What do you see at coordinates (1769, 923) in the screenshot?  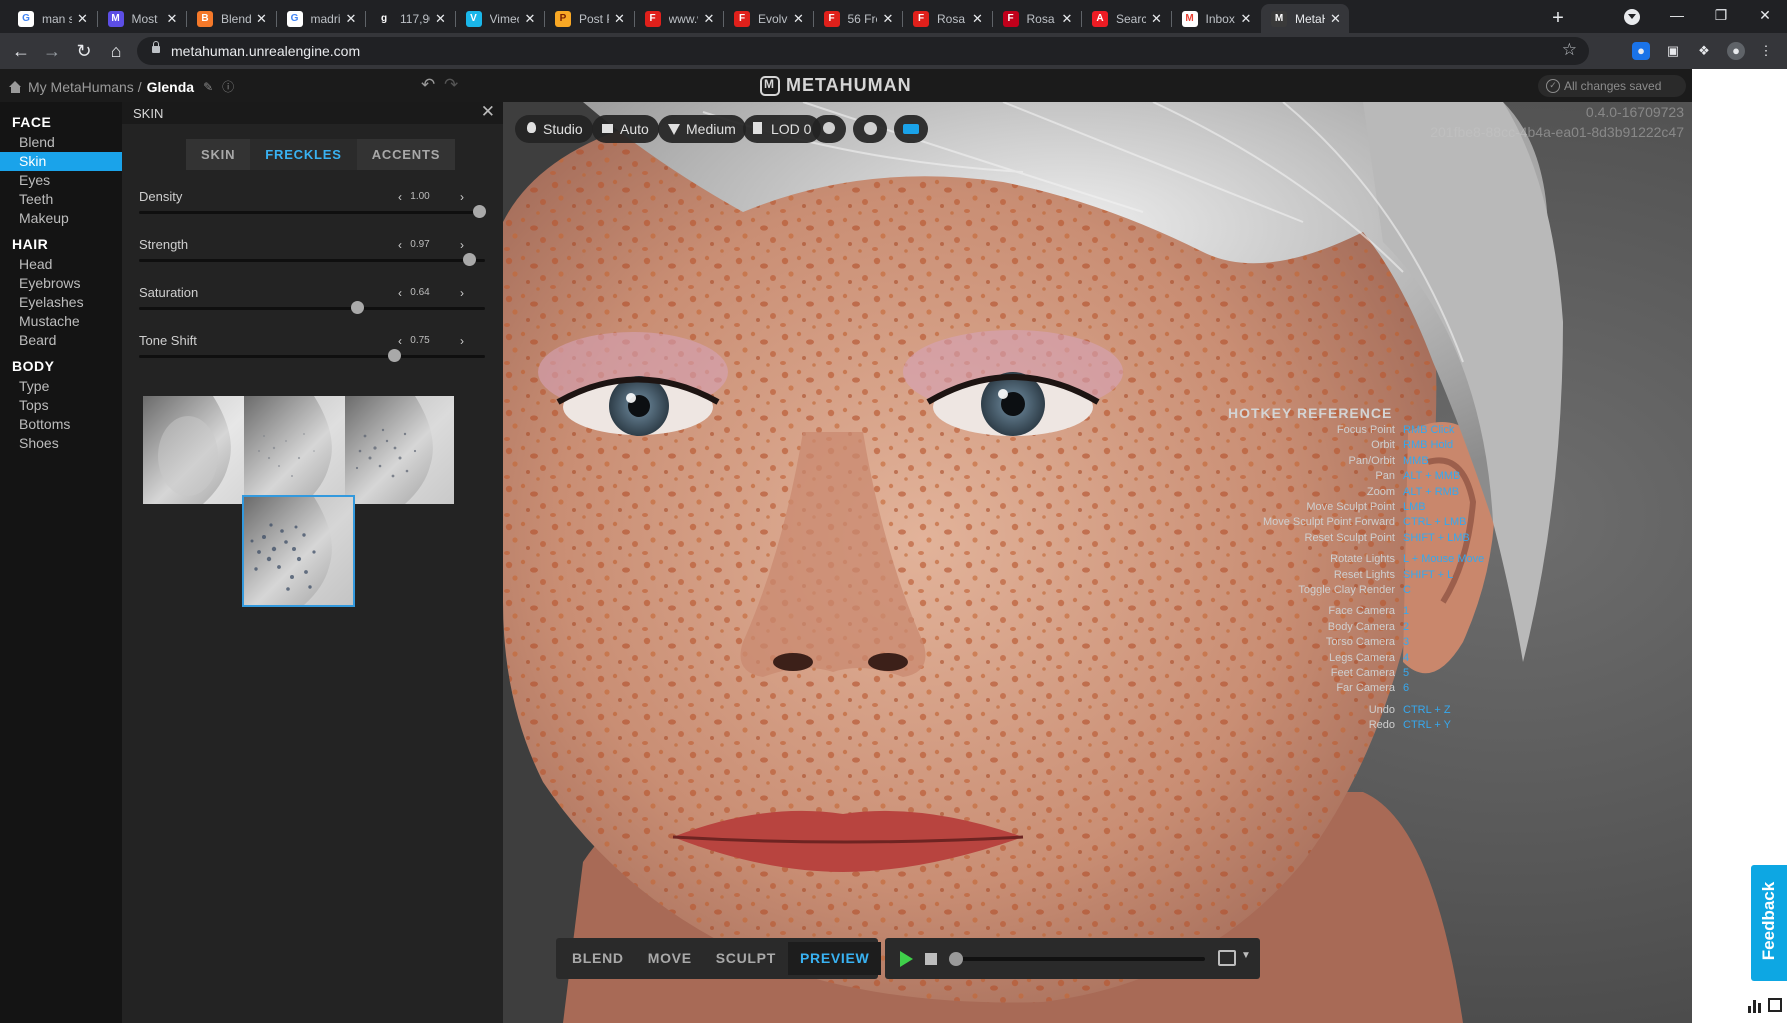 I see `feedback-tab: Feedback` at bounding box center [1769, 923].